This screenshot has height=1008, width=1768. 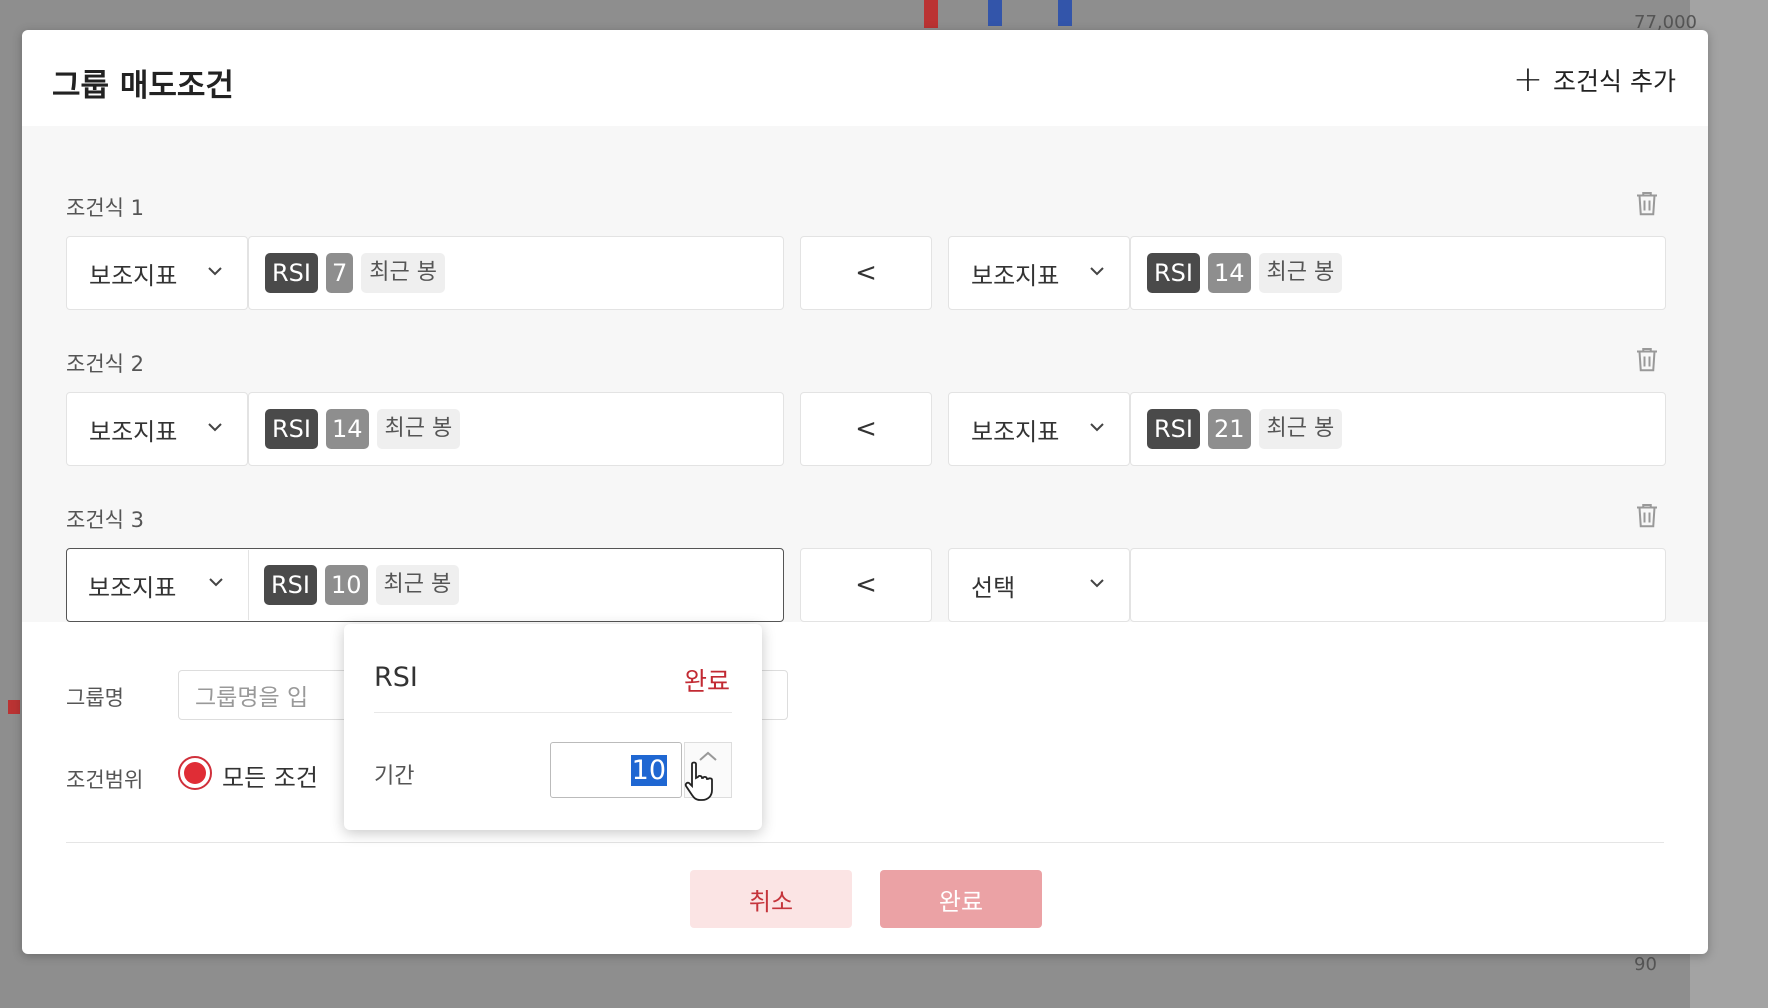 I want to click on condition-2-left-type-select: 보조지표, so click(x=157, y=429).